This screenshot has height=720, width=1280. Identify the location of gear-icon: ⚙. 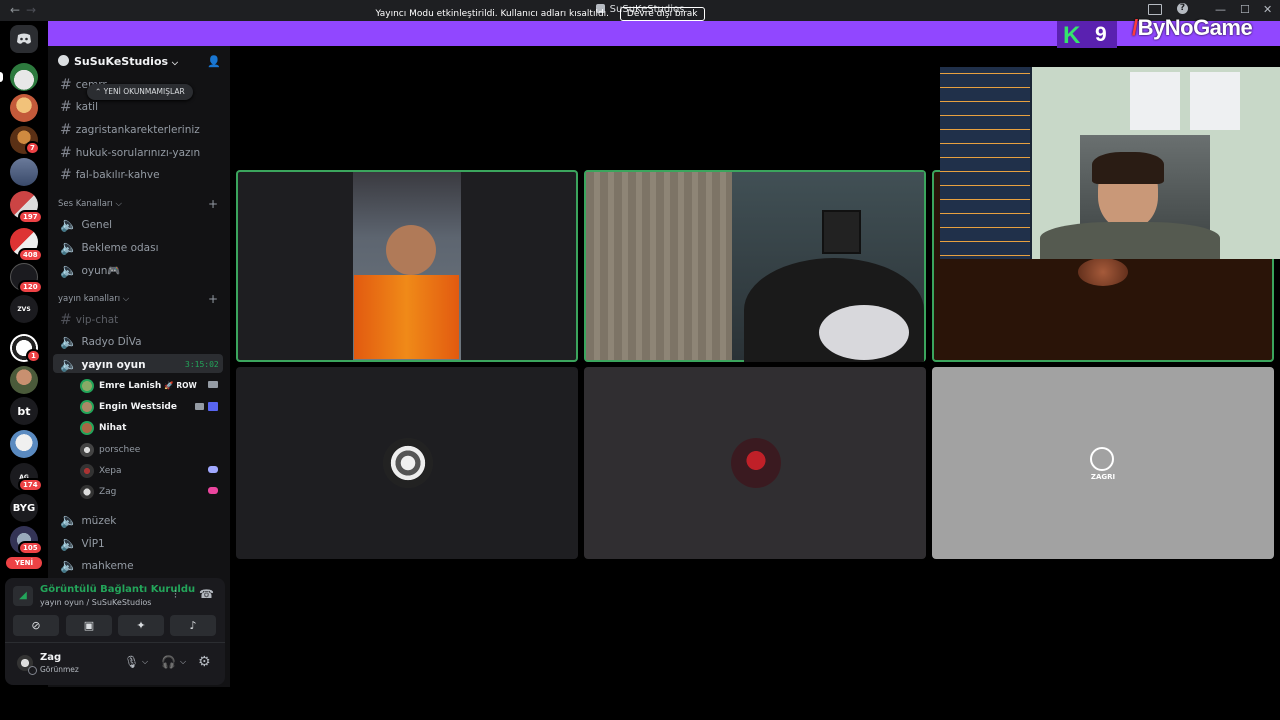
(204, 662).